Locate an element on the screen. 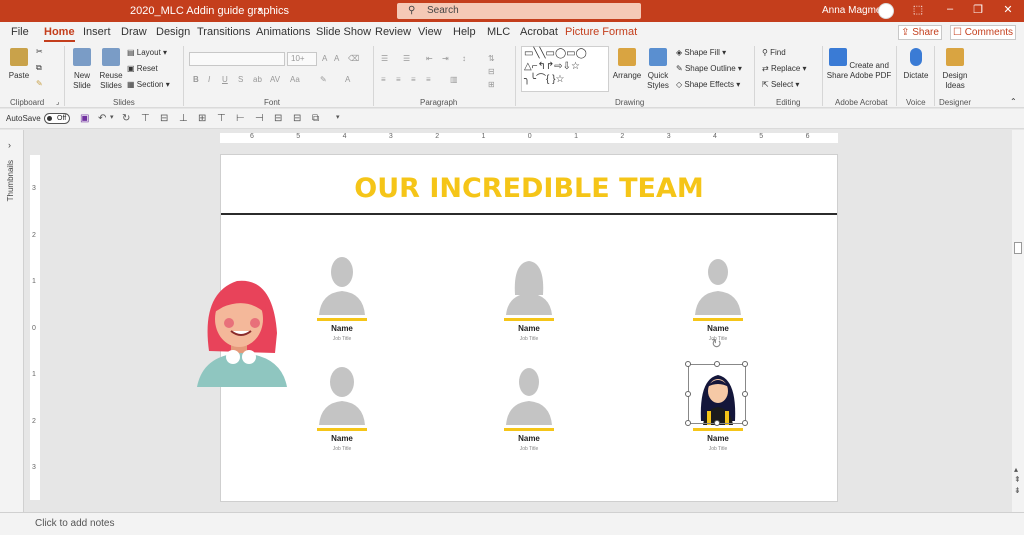 This screenshot has height=535, width=1024. highlight-icon: ✎ is located at coordinates (323, 80).